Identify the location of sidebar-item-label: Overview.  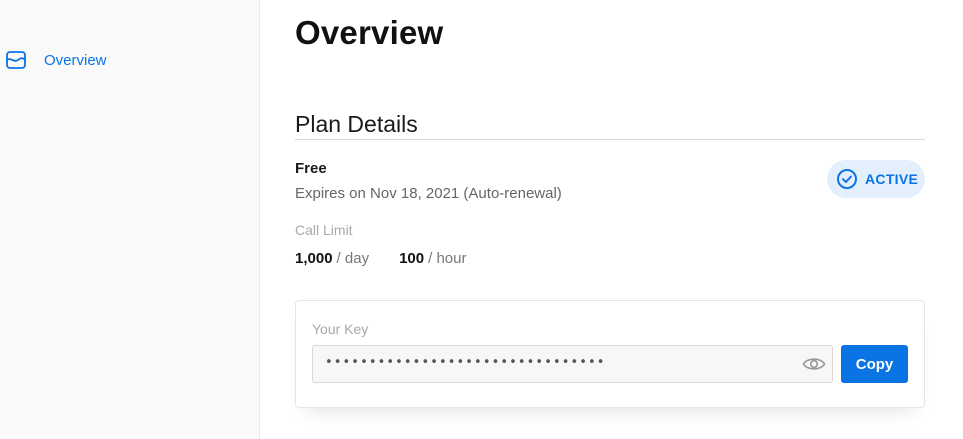
(75, 60).